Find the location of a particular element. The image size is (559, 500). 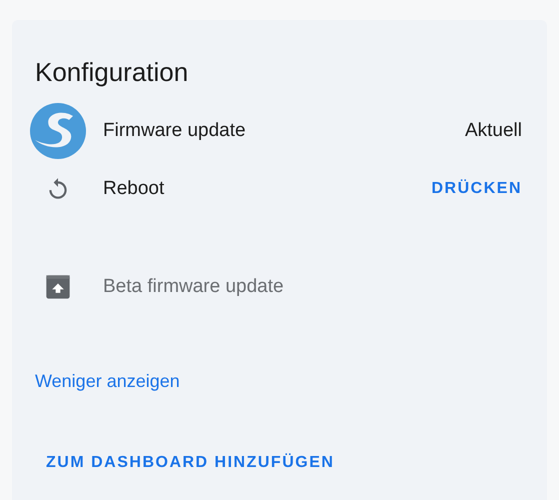

status-value: Aktuell is located at coordinates (493, 130).